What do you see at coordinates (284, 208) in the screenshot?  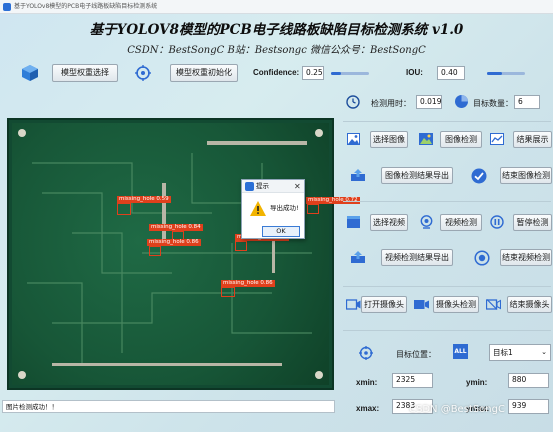 I see `dialog-message: 导出成功!` at bounding box center [284, 208].